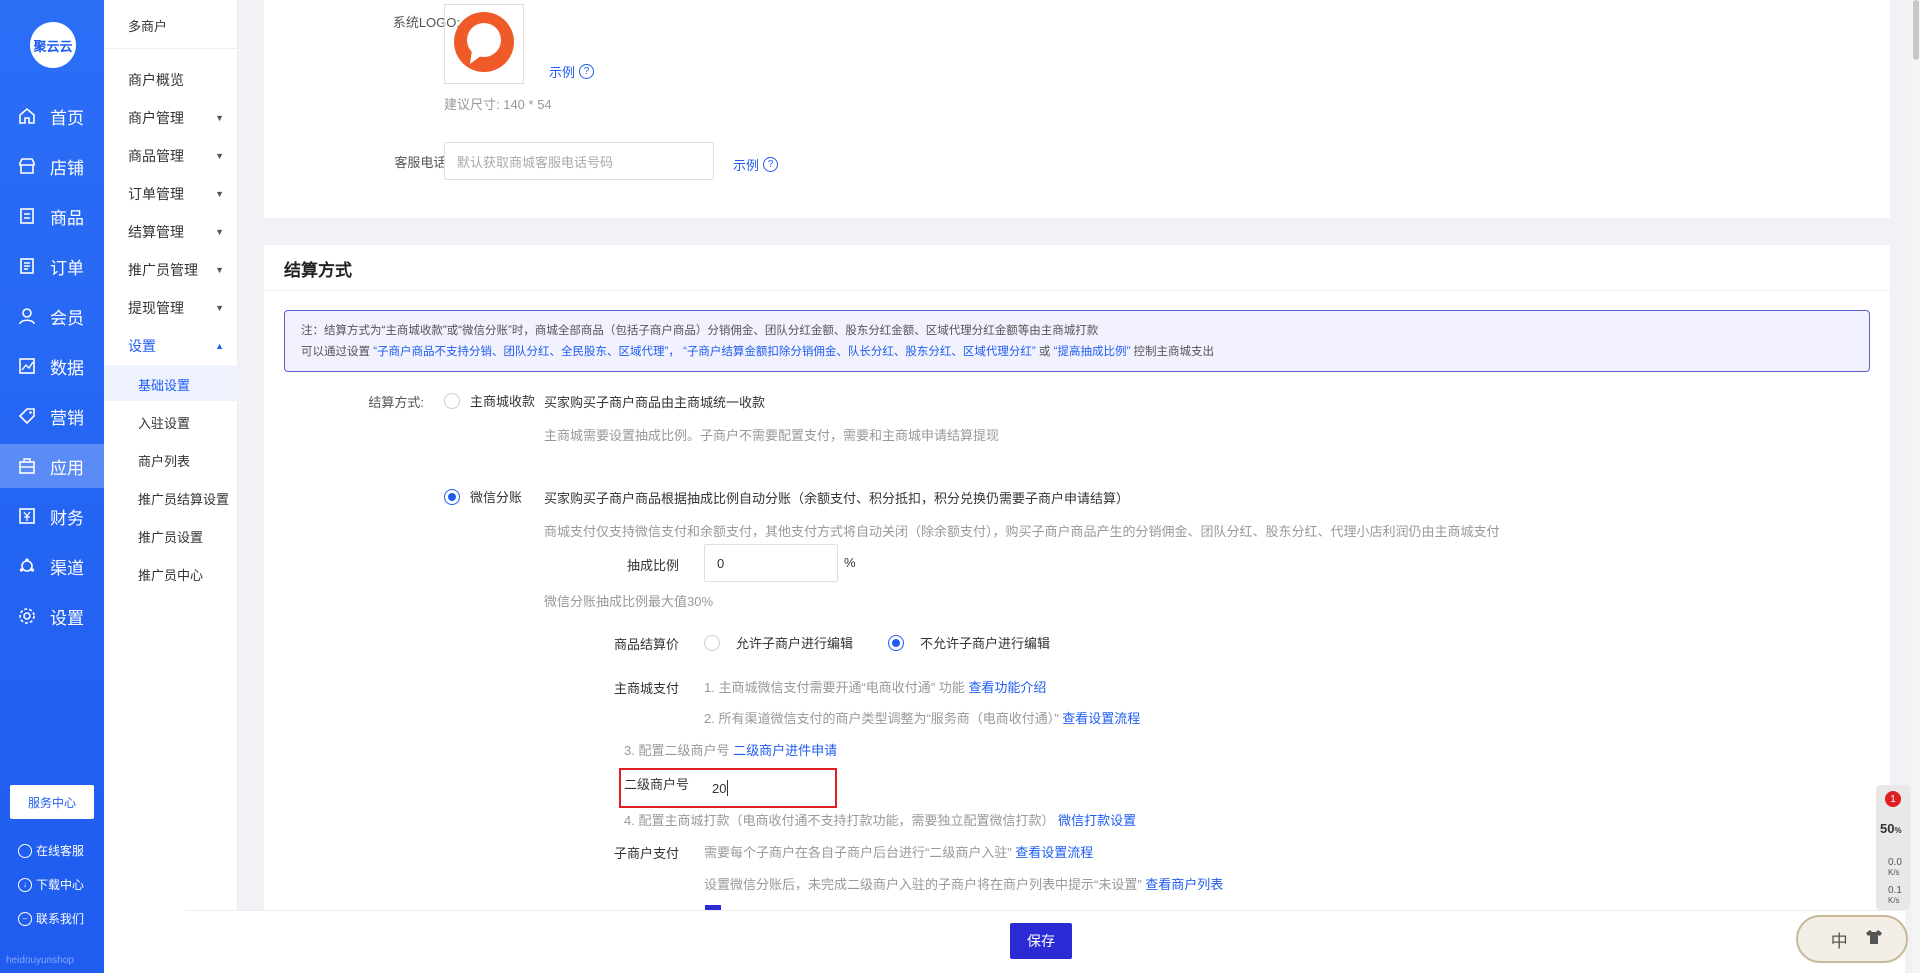 This screenshot has height=973, width=1920. What do you see at coordinates (1916, 30) in the screenshot?
I see `scrollbar-thumb` at bounding box center [1916, 30].